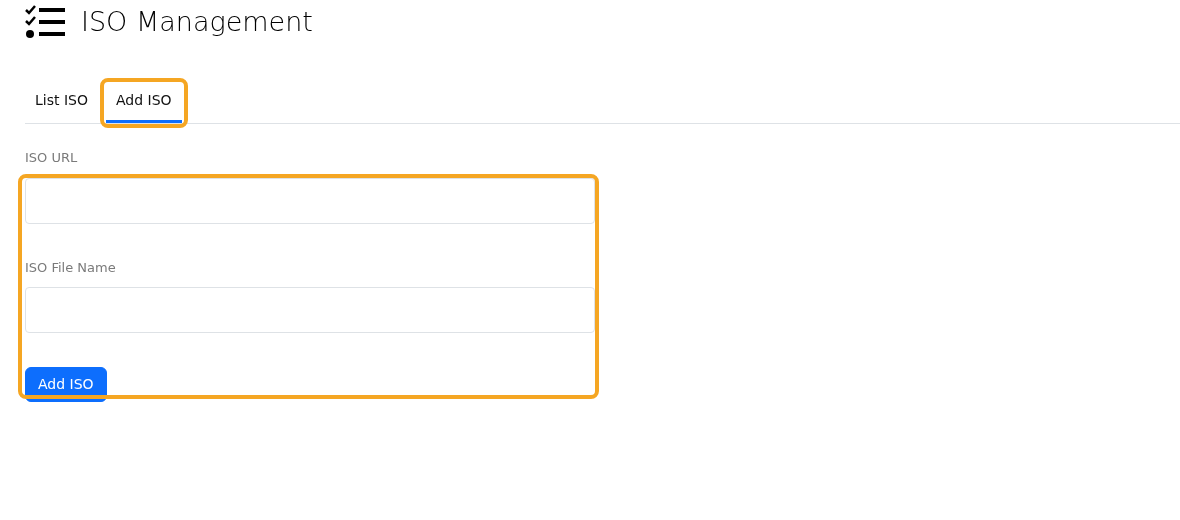 The width and height of the screenshot is (1180, 520). What do you see at coordinates (143, 102) in the screenshot?
I see `tab: Add ISO` at bounding box center [143, 102].